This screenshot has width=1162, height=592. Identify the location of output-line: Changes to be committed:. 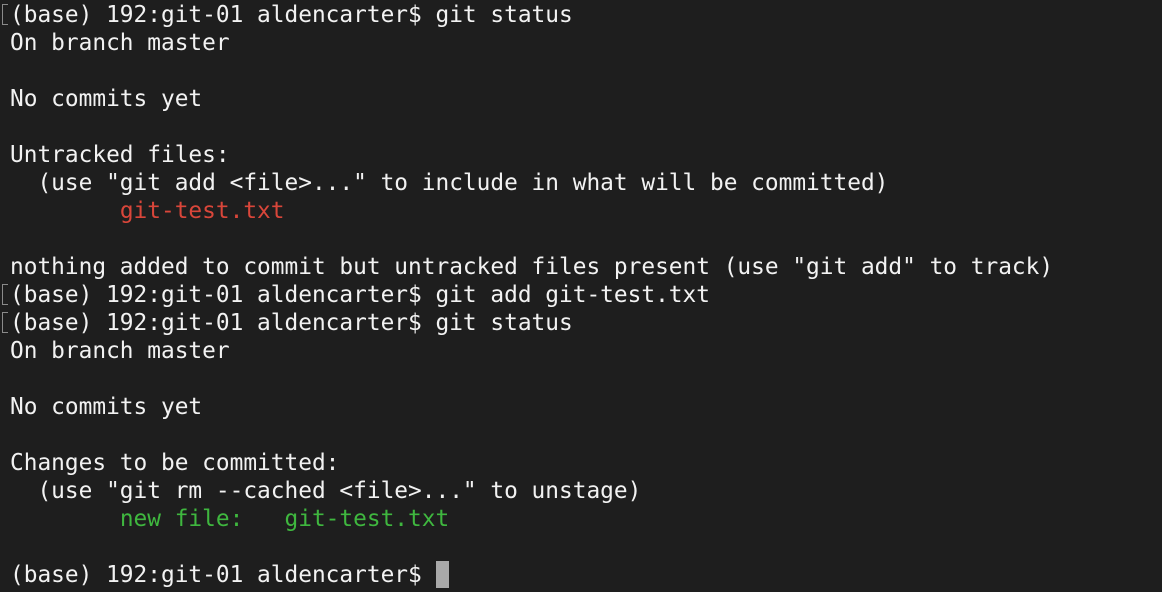
(586, 463).